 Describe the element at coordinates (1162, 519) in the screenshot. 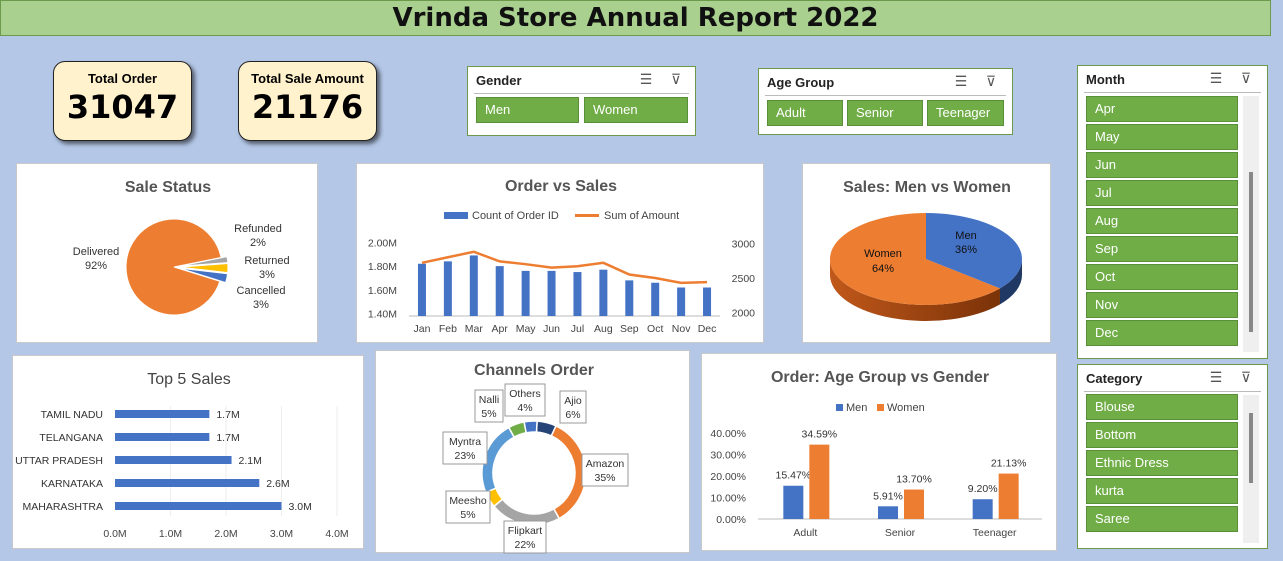

I see `category-item-saree: Saree` at that location.